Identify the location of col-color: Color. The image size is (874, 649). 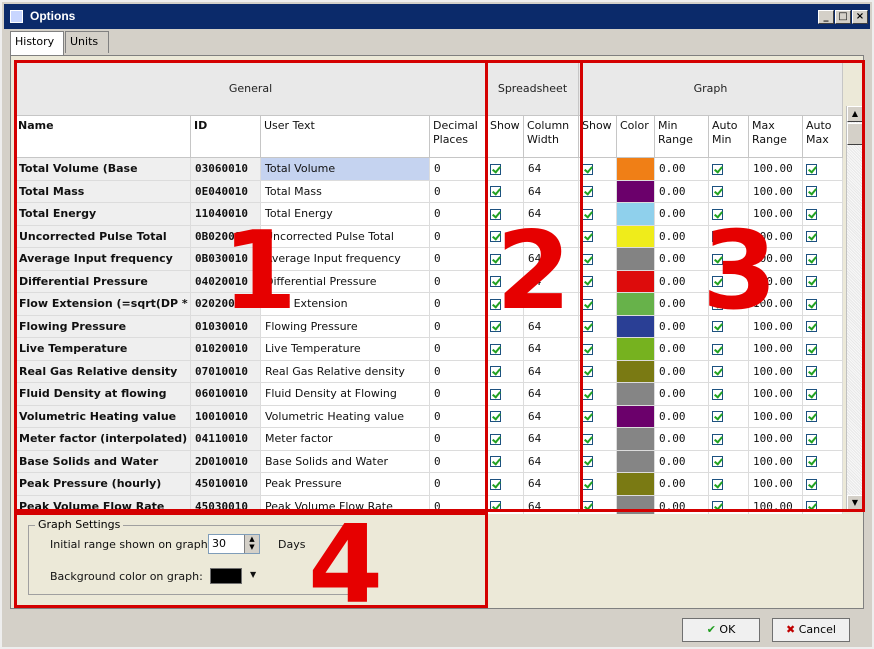
(636, 137).